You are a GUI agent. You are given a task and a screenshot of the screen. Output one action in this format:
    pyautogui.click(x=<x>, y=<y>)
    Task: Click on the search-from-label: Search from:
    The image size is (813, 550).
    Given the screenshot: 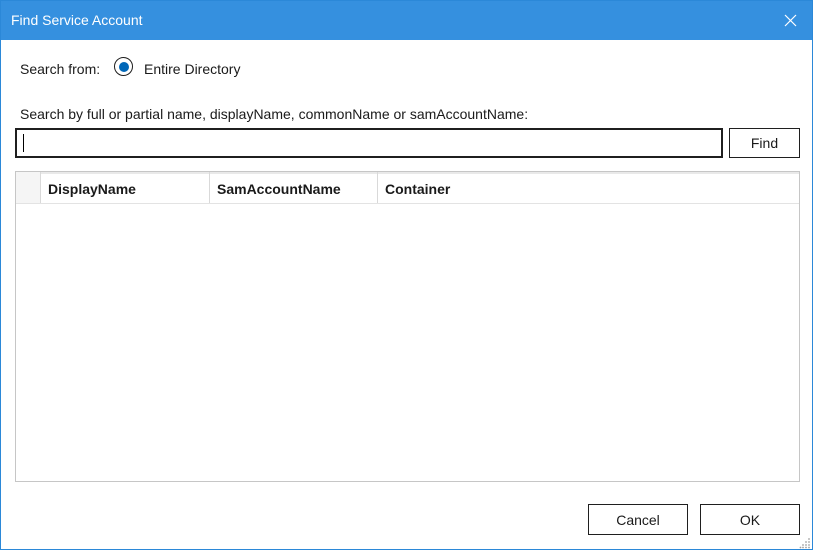 What is the action you would take?
    pyautogui.click(x=60, y=69)
    